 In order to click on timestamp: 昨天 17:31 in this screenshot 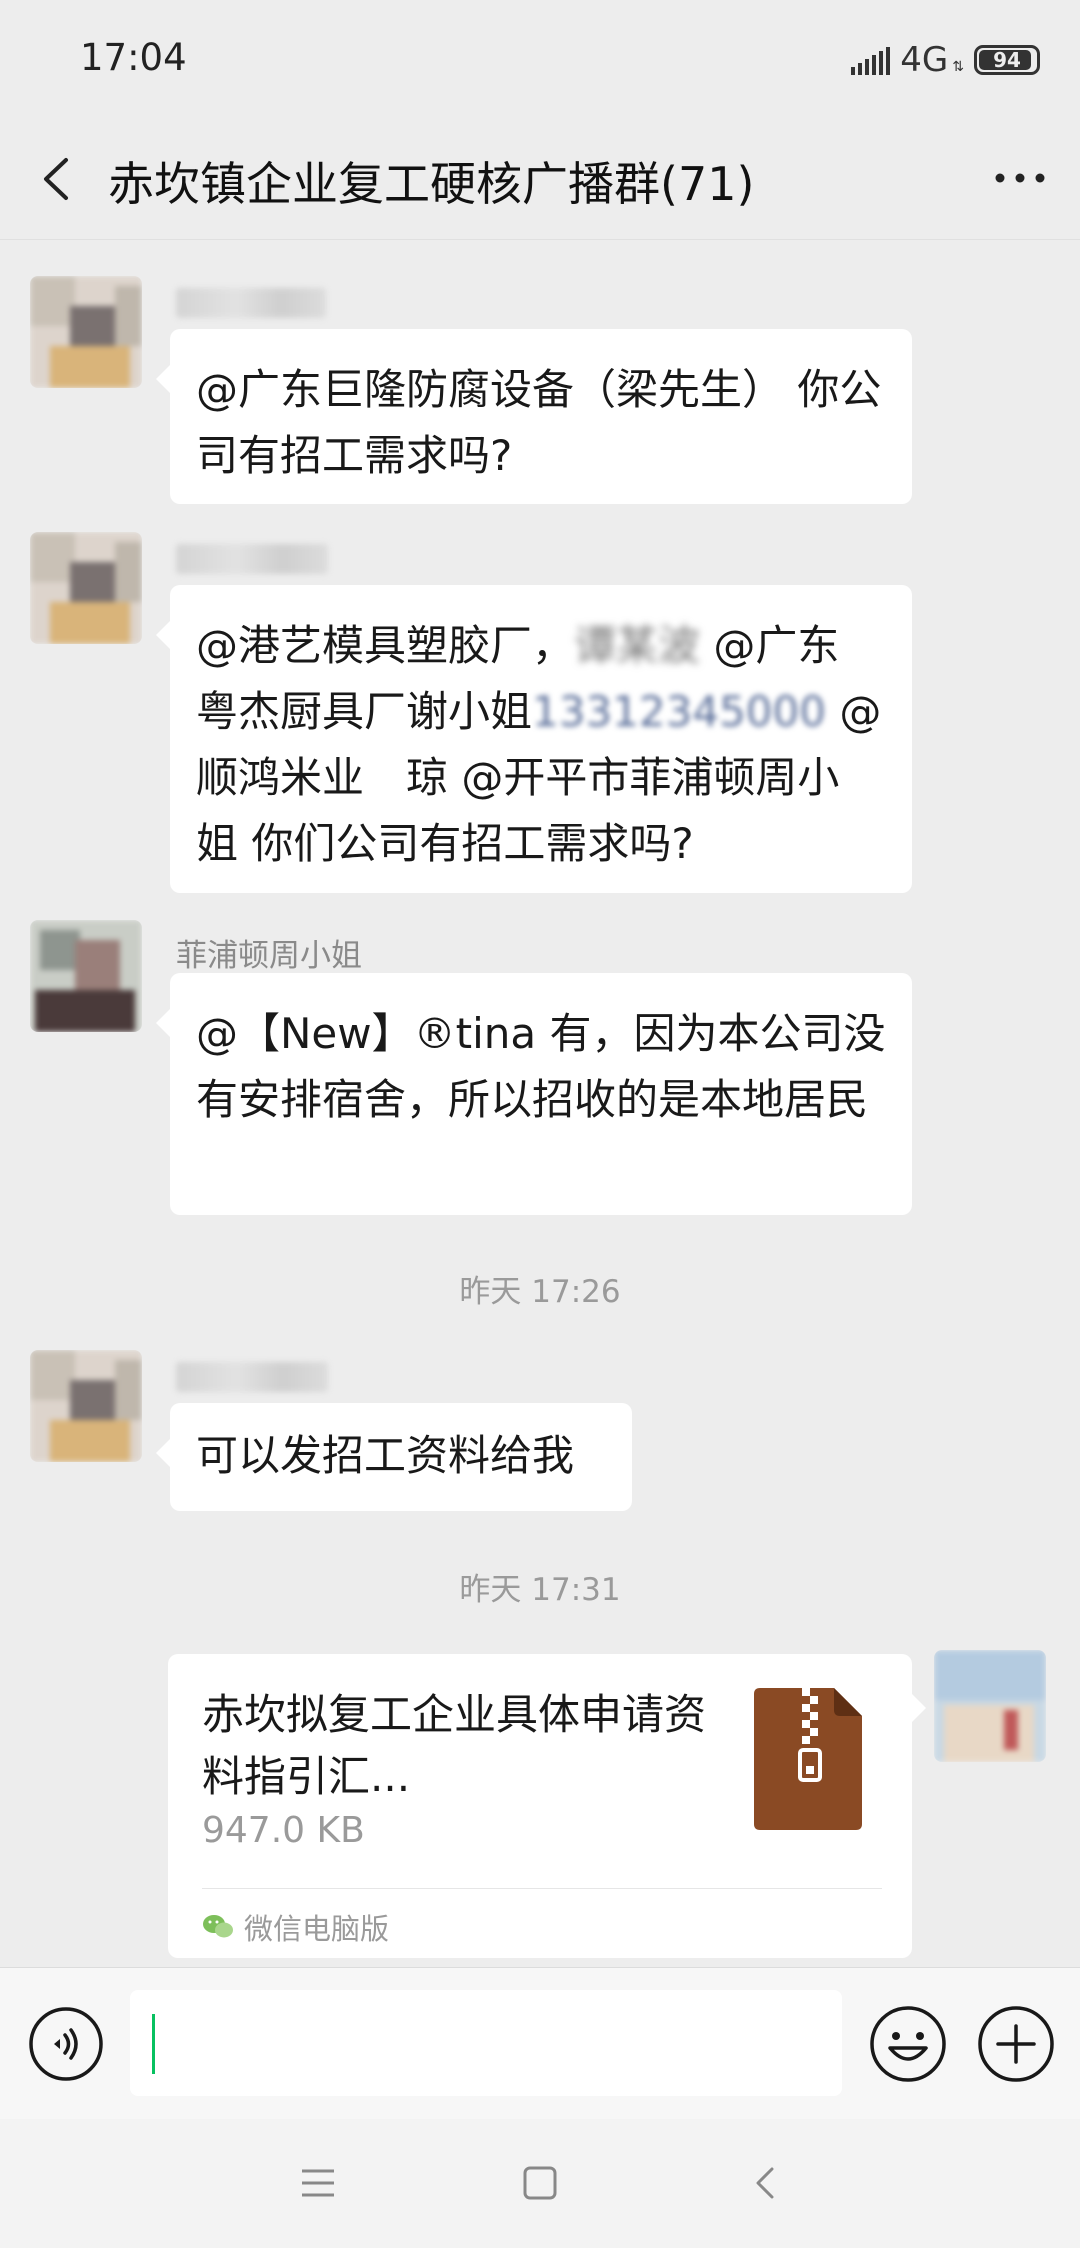, I will do `click(540, 1590)`.